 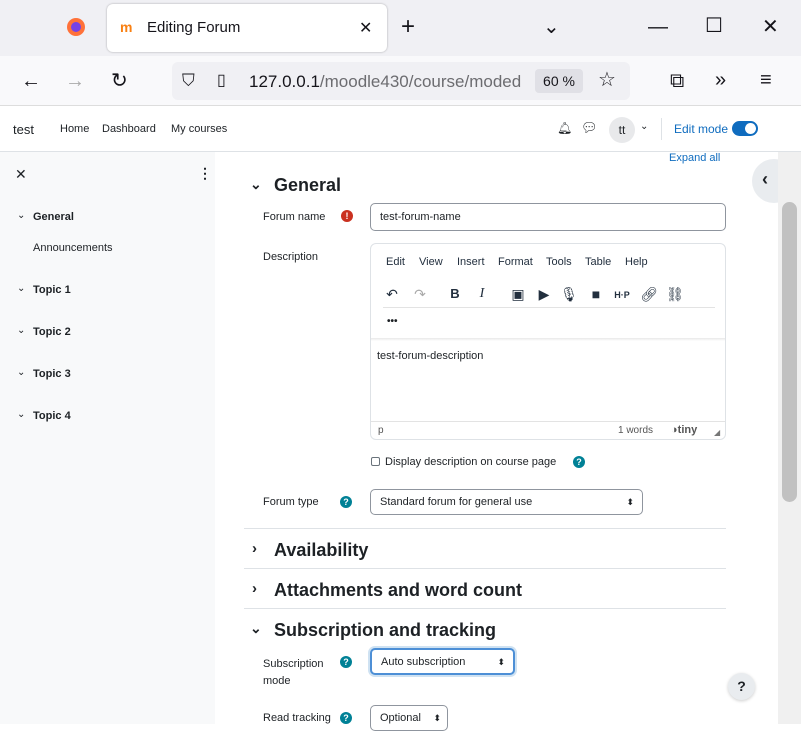 What do you see at coordinates (622, 130) in the screenshot?
I see `avatar: tt` at bounding box center [622, 130].